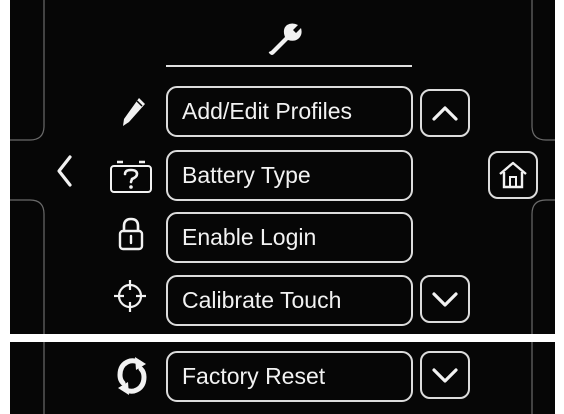 Image resolution: width=564 pixels, height=414 pixels. Describe the element at coordinates (131, 234) in the screenshot. I see `padlock-icon` at that location.